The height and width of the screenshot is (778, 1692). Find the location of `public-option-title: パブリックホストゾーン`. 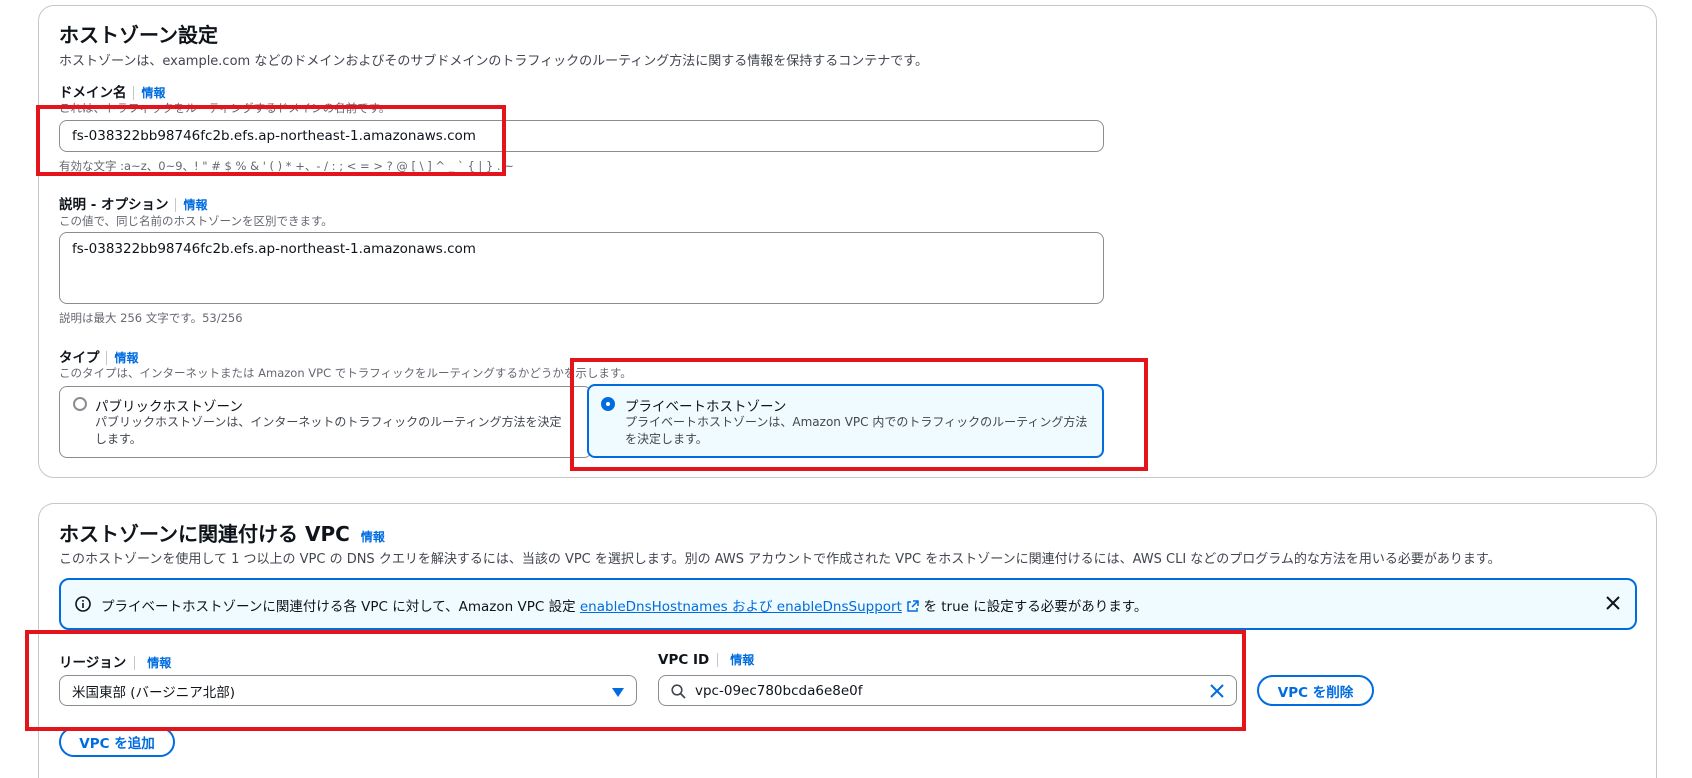

public-option-title: パブリックホストゾーン is located at coordinates (169, 407).